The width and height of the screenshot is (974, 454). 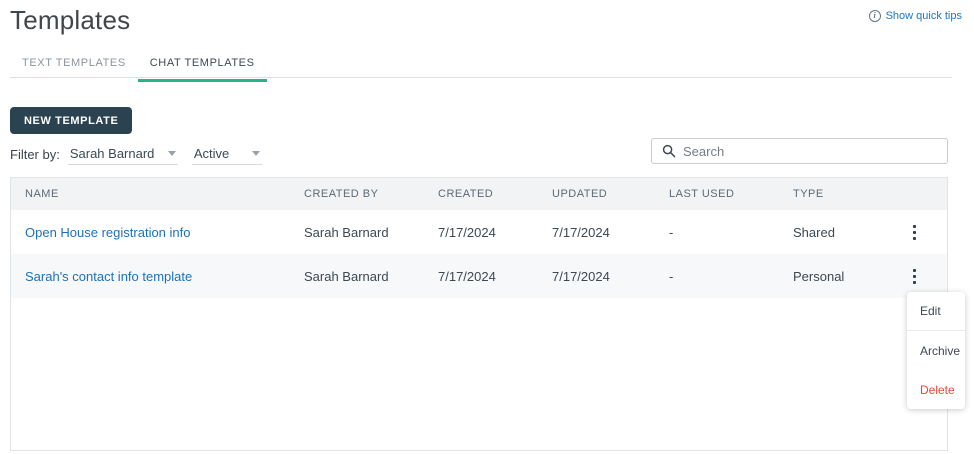 I want to click on cell-type: Shared, so click(x=814, y=232).